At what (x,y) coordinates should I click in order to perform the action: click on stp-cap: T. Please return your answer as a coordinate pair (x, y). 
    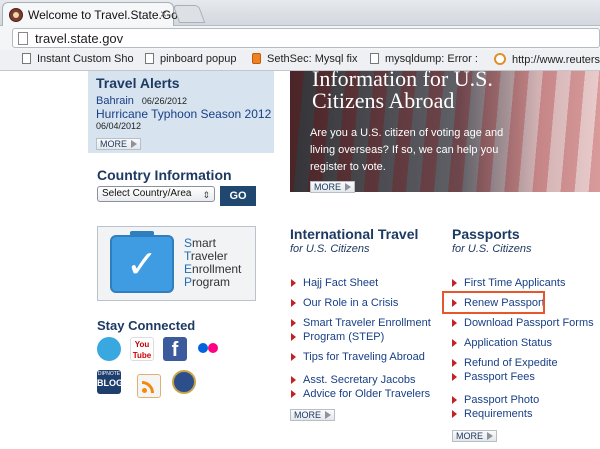
    Looking at the image, I should click on (187, 256).